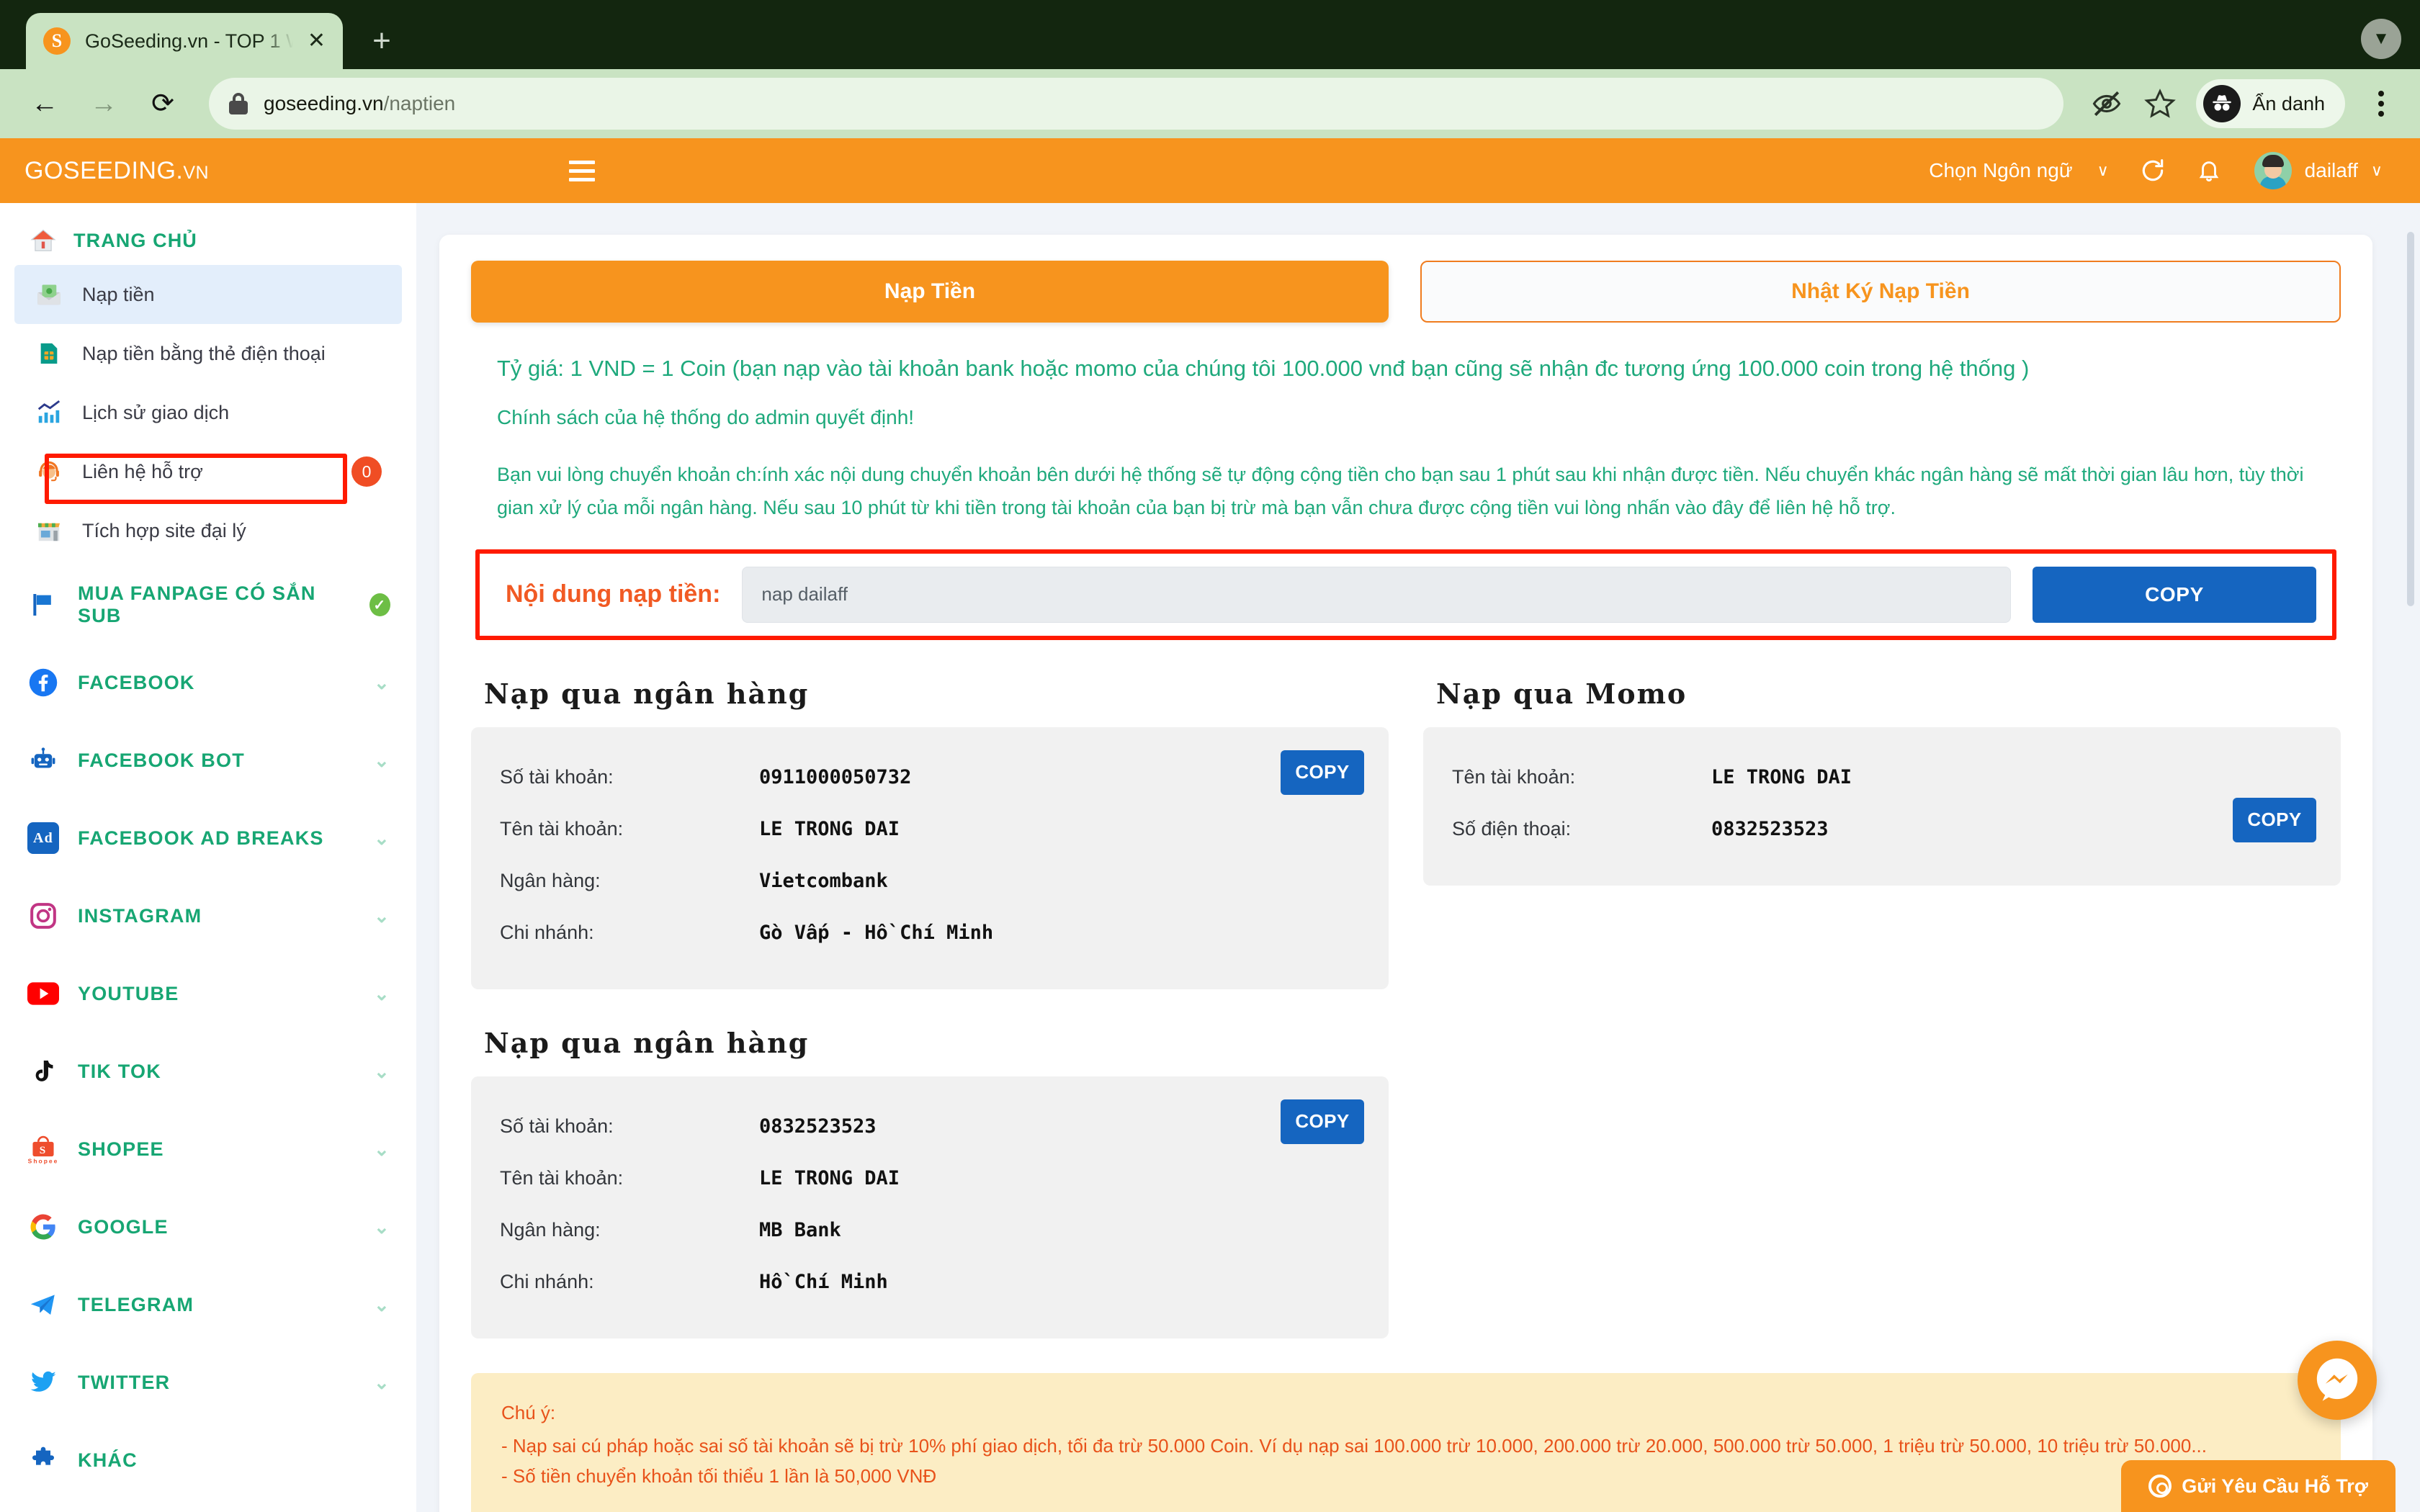 Image resolution: width=2420 pixels, height=1512 pixels. What do you see at coordinates (125, 1382) in the screenshot?
I see `sidebar-group-label: TWITTER` at bounding box center [125, 1382].